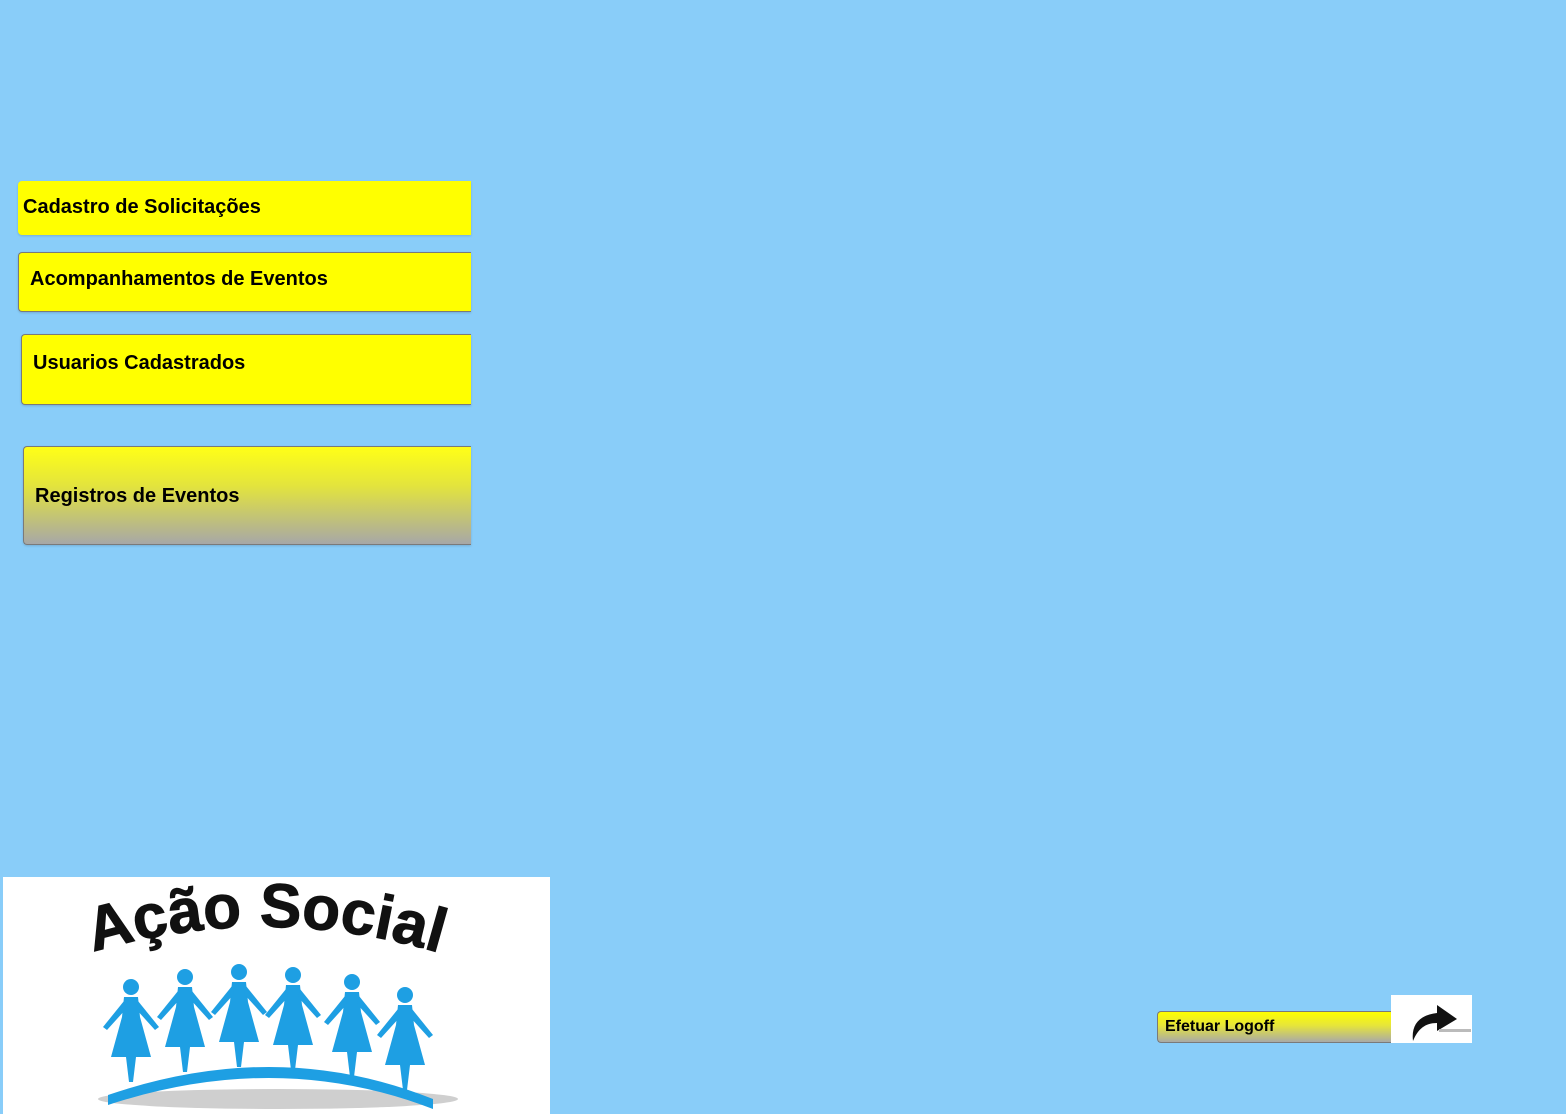  I want to click on svg-text: Ação Social, so click(266, 921).